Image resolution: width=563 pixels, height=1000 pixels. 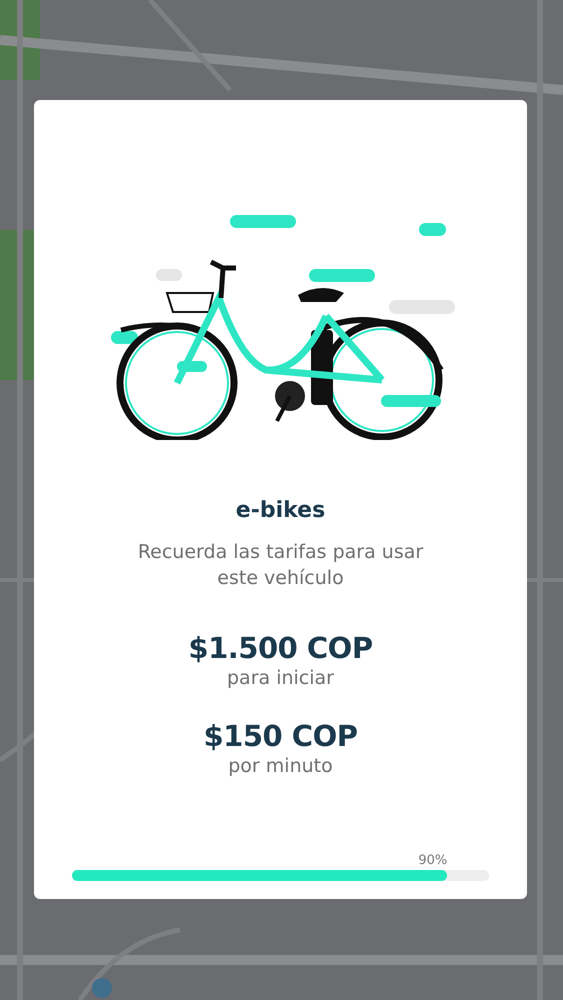 What do you see at coordinates (281, 736) in the screenshot?
I see `fare-price: $150 COP` at bounding box center [281, 736].